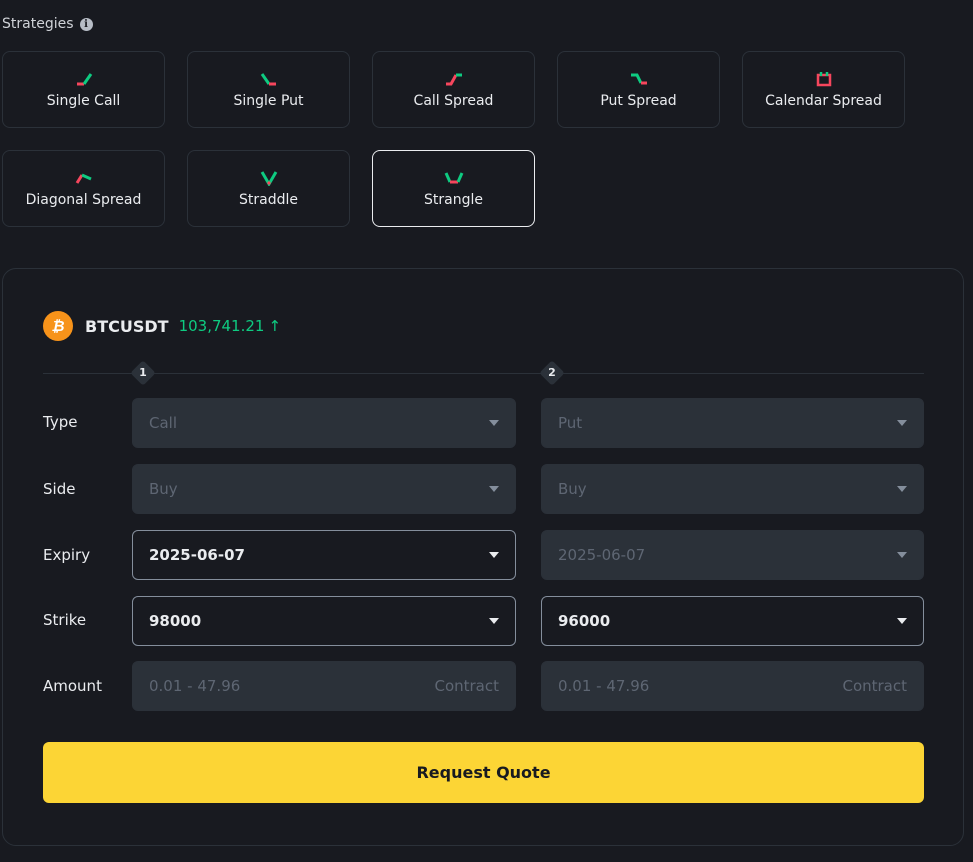 The image size is (973, 862). Describe the element at coordinates (823, 89) in the screenshot. I see `strategy-calendar-spread: Calendar Spread` at that location.